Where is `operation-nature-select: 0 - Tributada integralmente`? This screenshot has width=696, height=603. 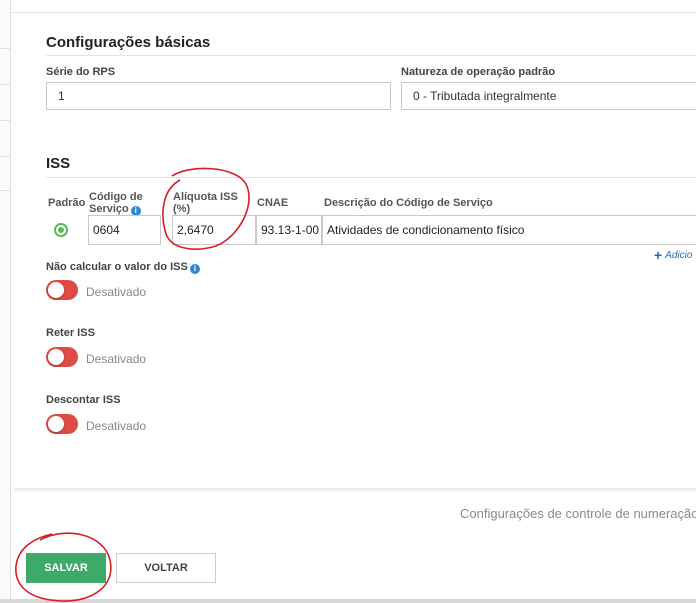
operation-nature-select: 0 - Tributada integralmente is located at coordinates (548, 96).